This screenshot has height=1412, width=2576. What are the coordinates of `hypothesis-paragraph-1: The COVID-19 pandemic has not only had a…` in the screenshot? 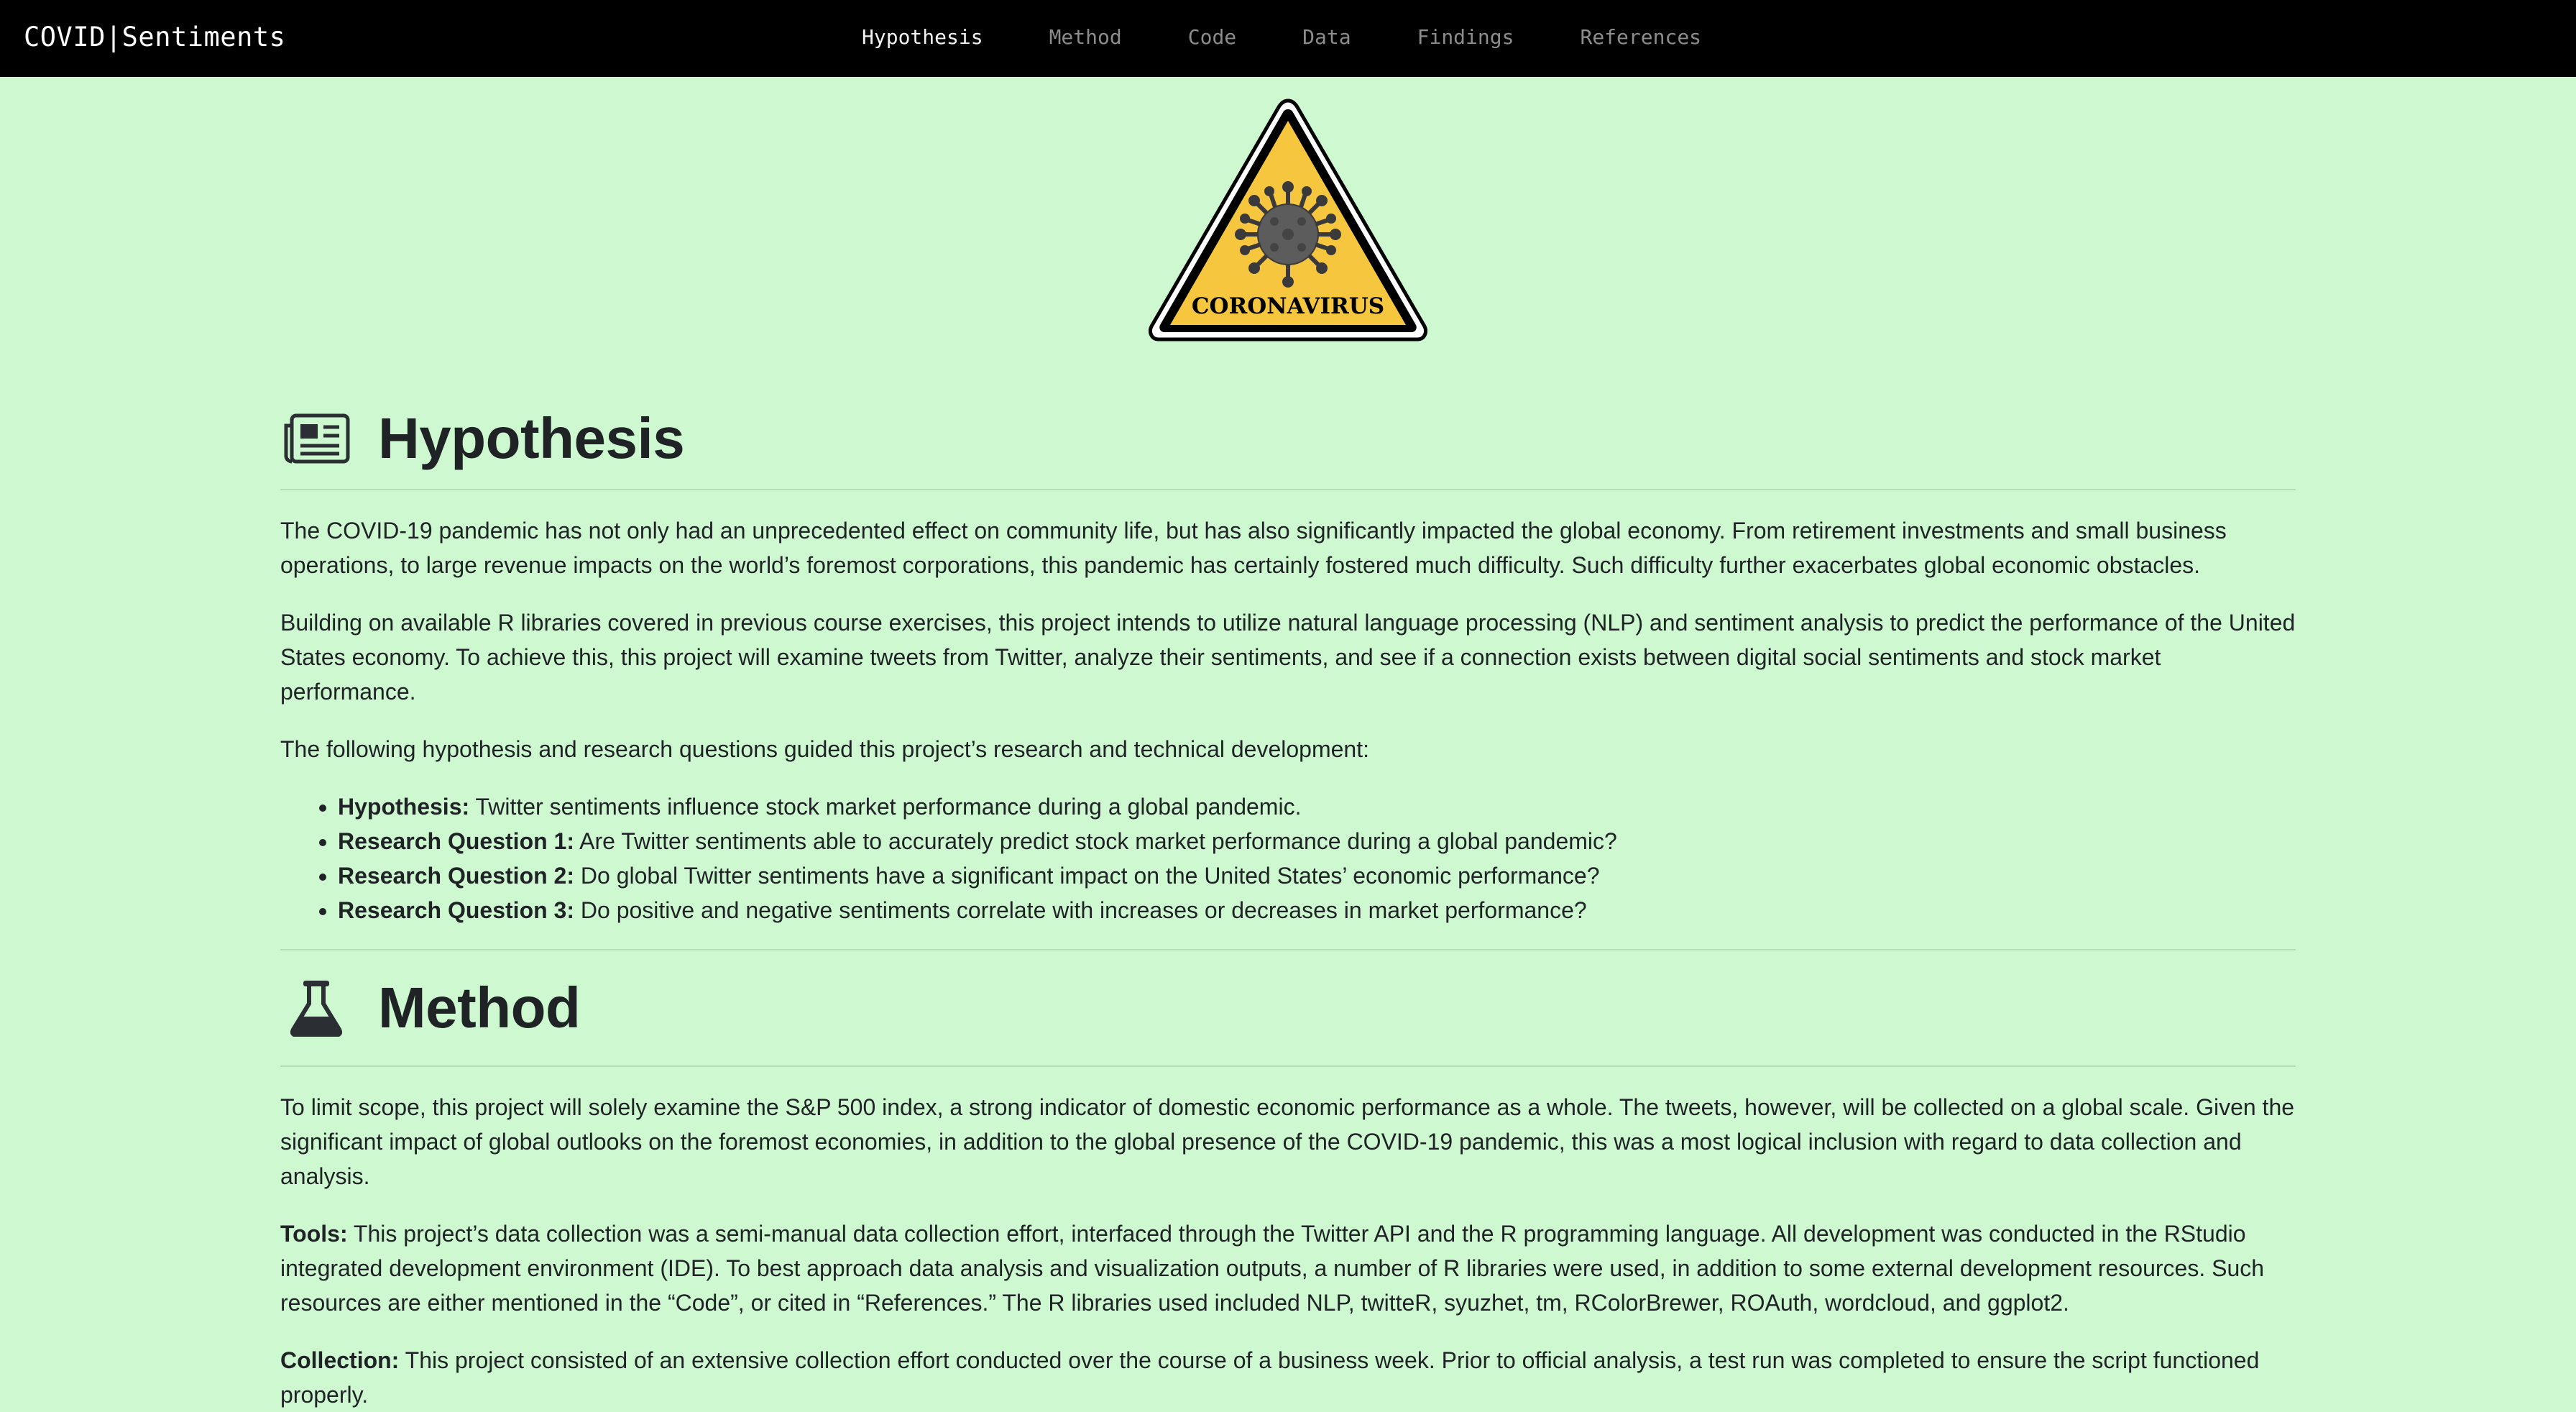 It's located at (1253, 548).